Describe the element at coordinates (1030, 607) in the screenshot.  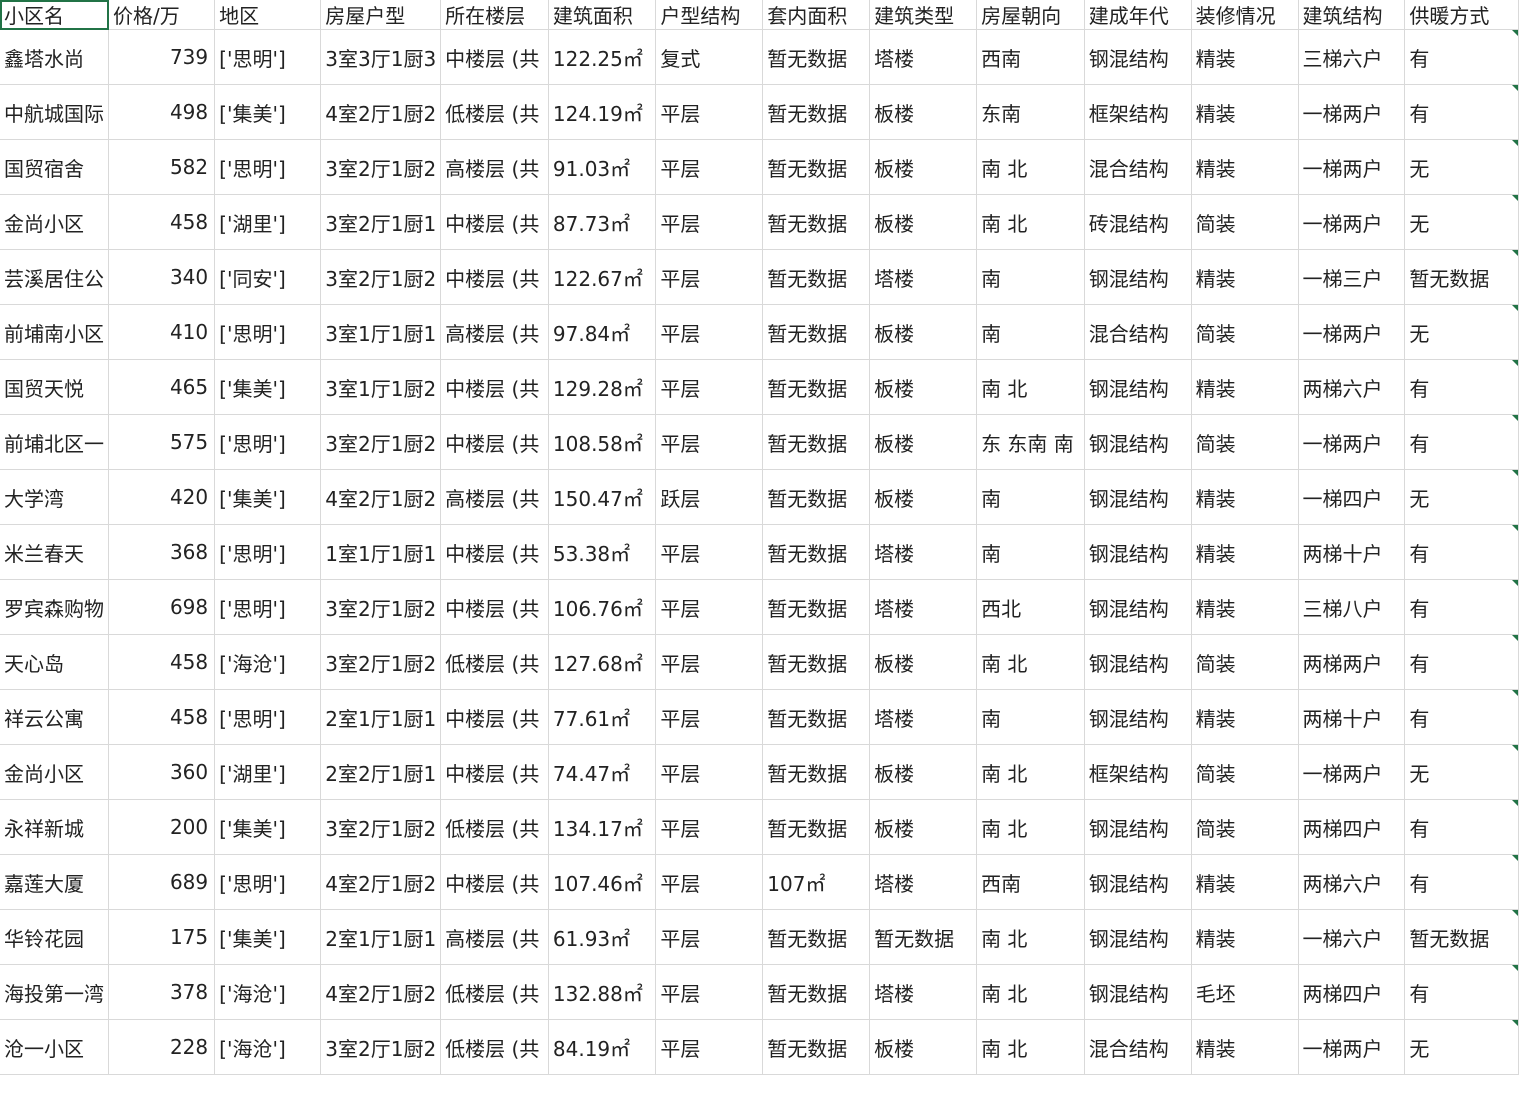
I see `table-cell: 西北` at that location.